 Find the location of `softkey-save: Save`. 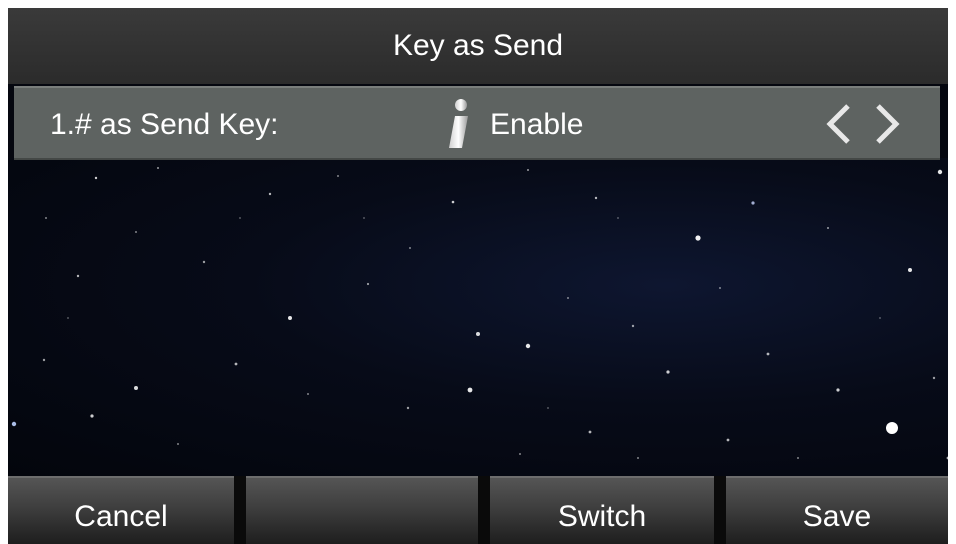

softkey-save: Save is located at coordinates (837, 510).